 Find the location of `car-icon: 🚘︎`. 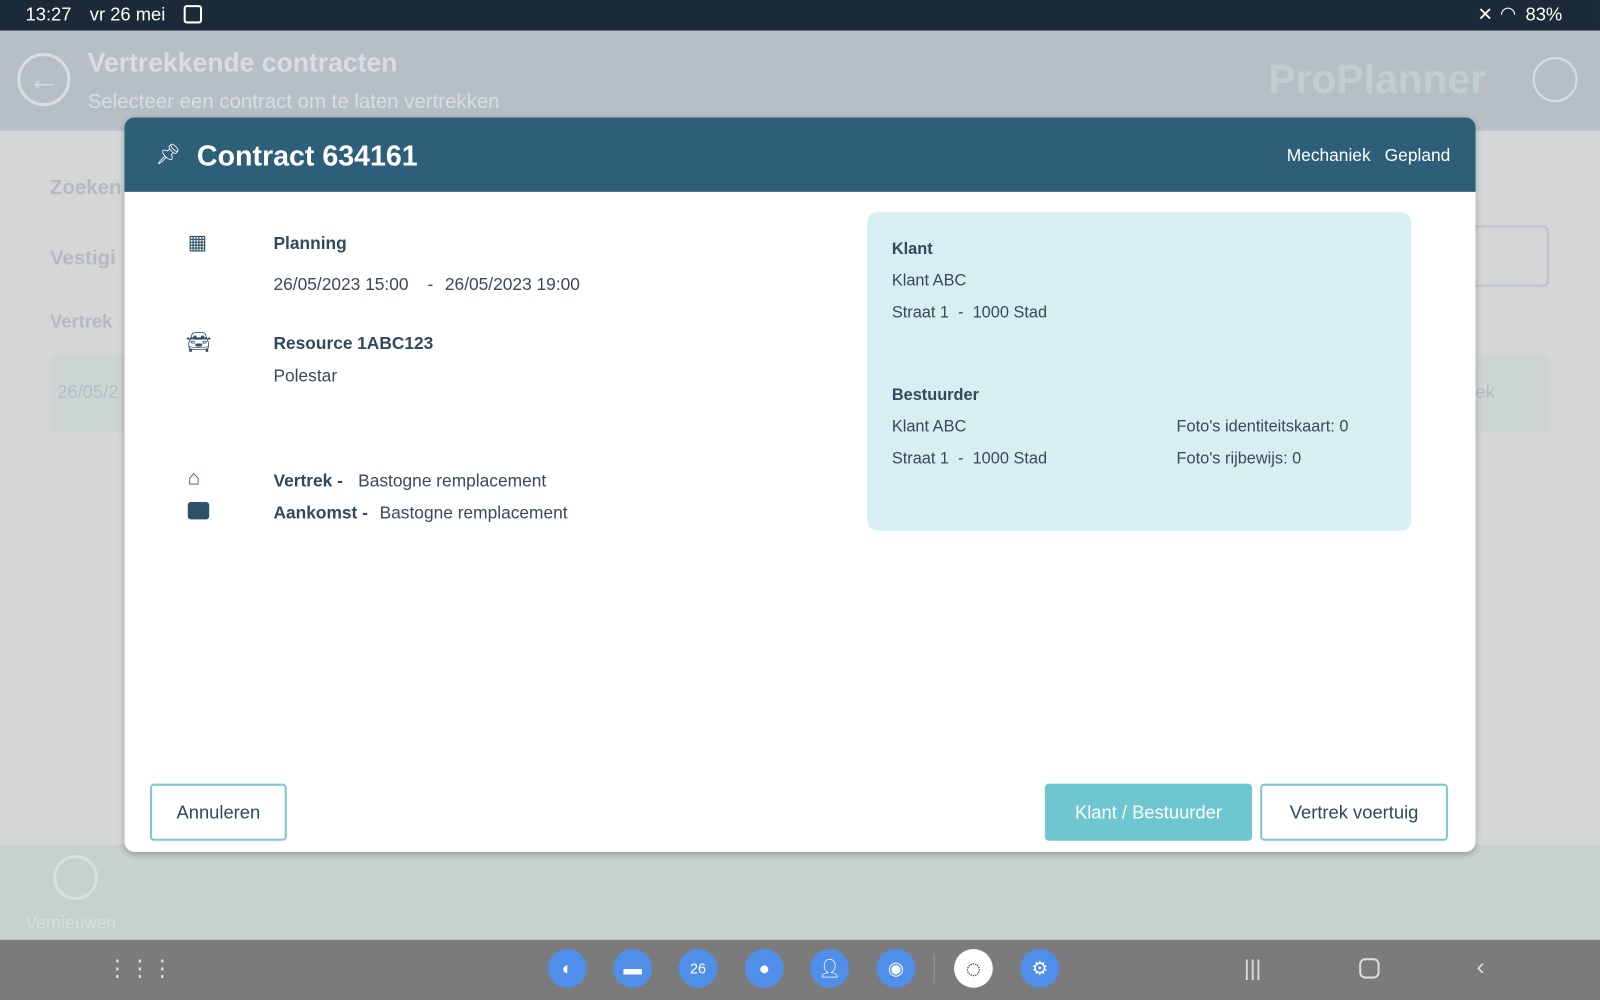

car-icon: 🚘︎ is located at coordinates (198, 343).